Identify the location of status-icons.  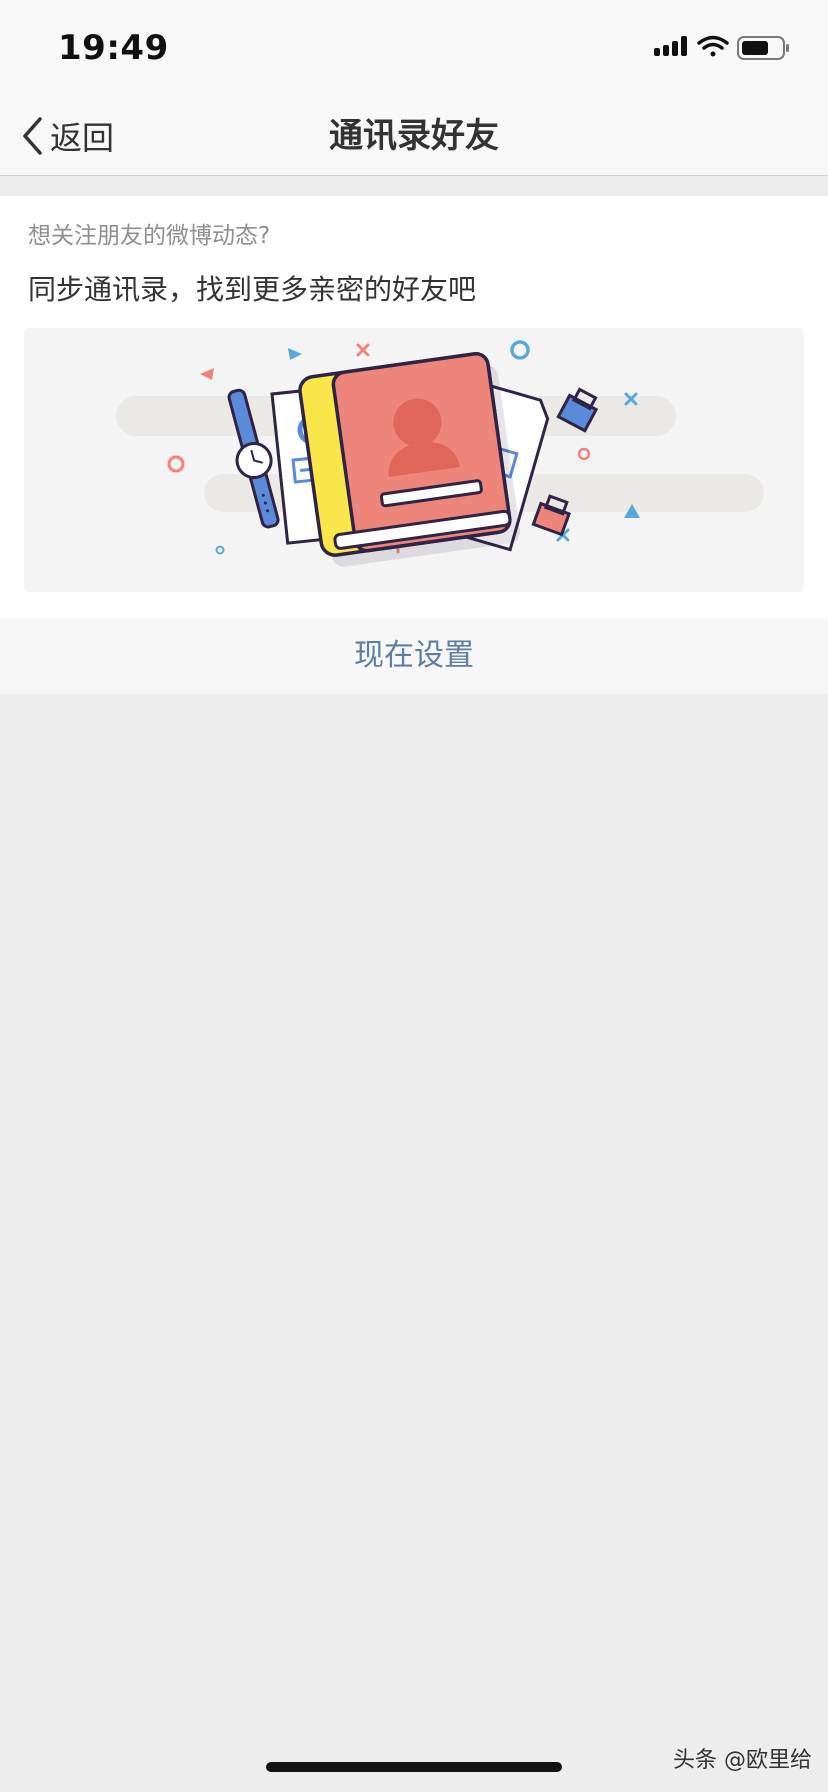
(721, 47).